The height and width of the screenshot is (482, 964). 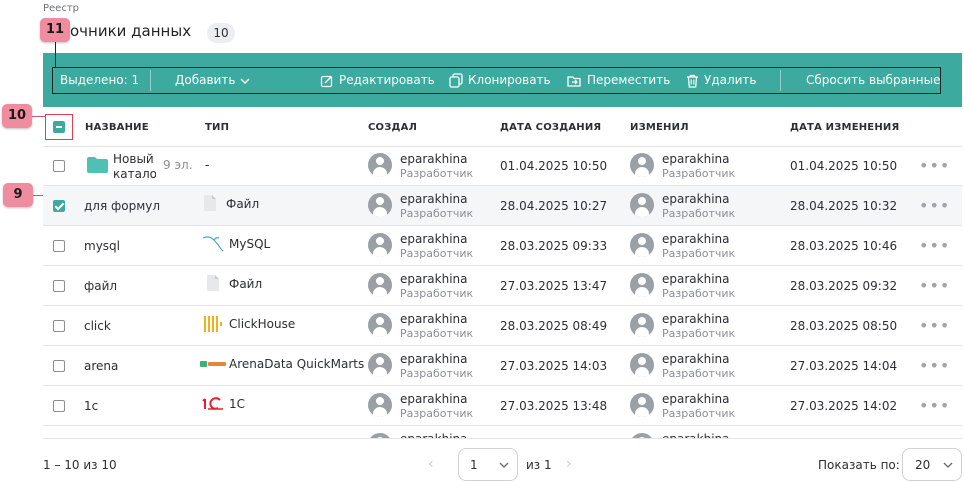 What do you see at coordinates (80, 465) in the screenshot?
I see `pagination-range: 1 – 10 из 10` at bounding box center [80, 465].